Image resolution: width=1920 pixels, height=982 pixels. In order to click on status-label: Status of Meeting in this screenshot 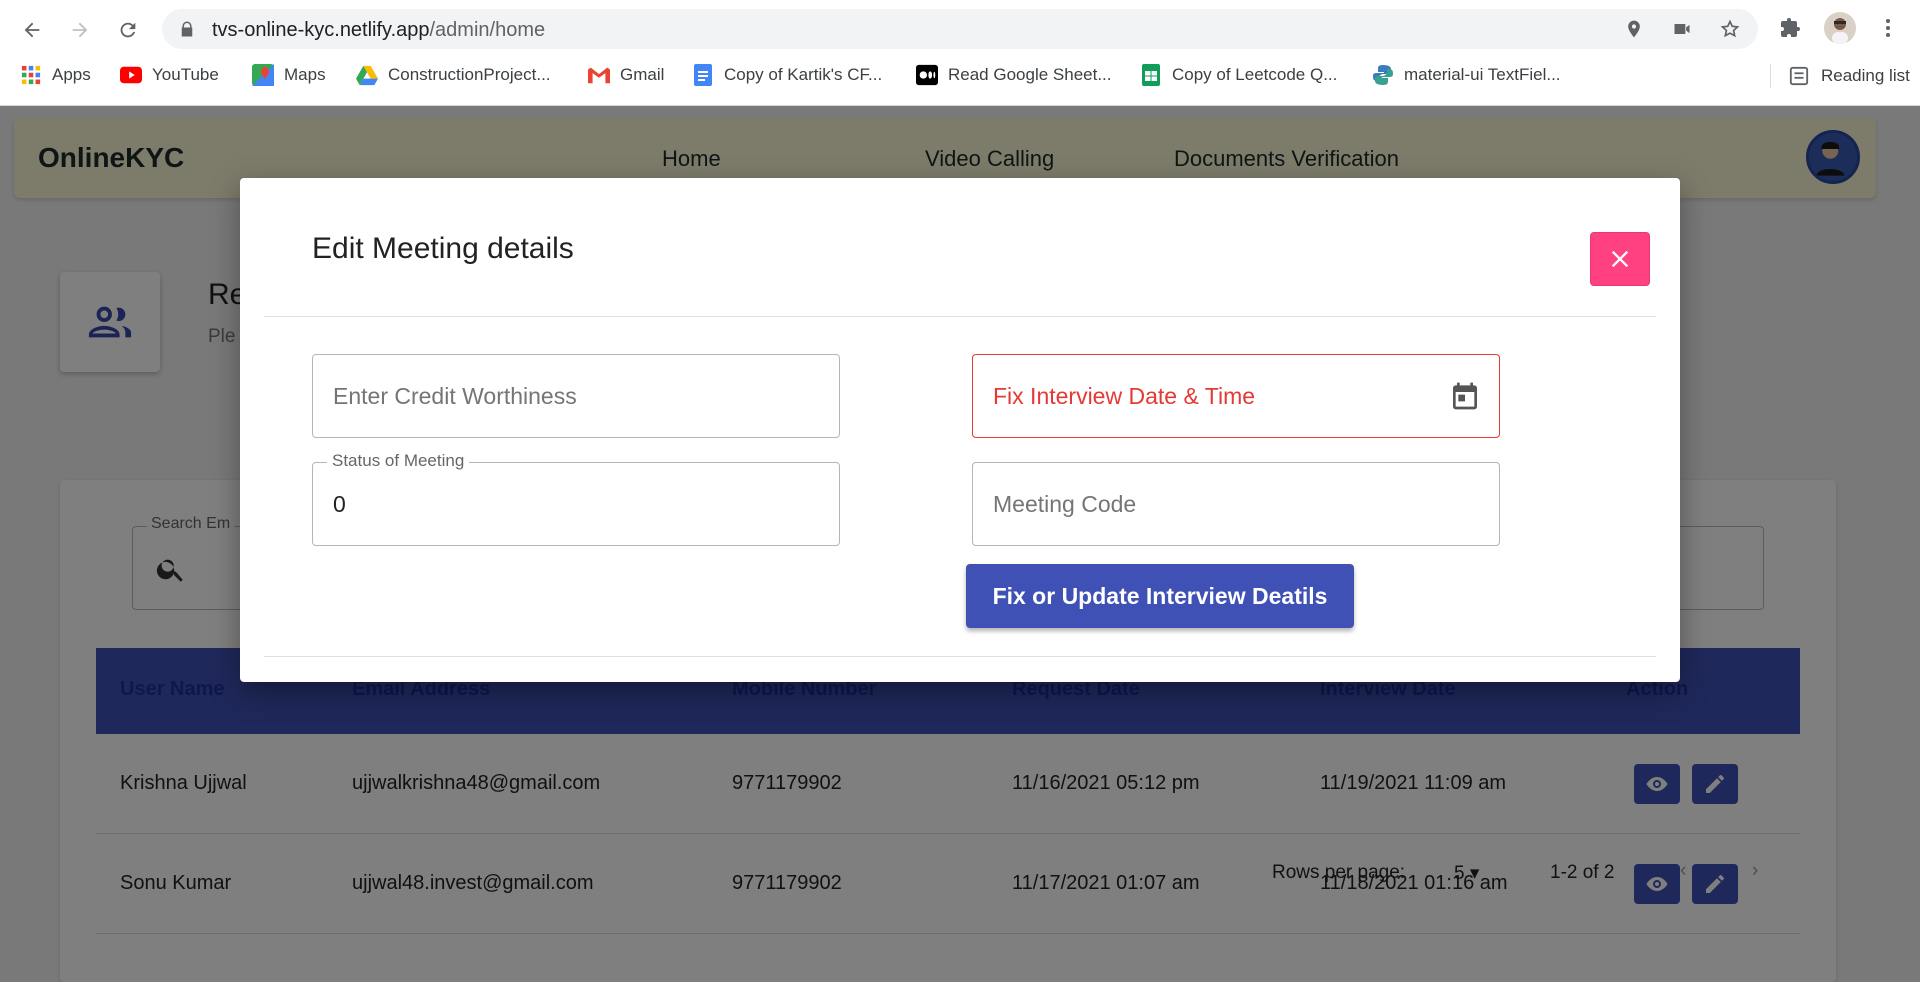, I will do `click(398, 461)`.